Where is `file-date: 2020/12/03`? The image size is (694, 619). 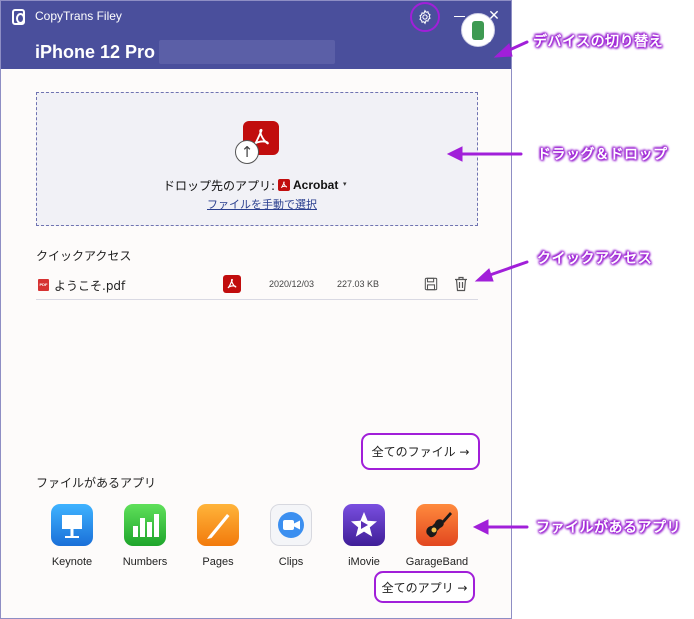 file-date: 2020/12/03 is located at coordinates (292, 284).